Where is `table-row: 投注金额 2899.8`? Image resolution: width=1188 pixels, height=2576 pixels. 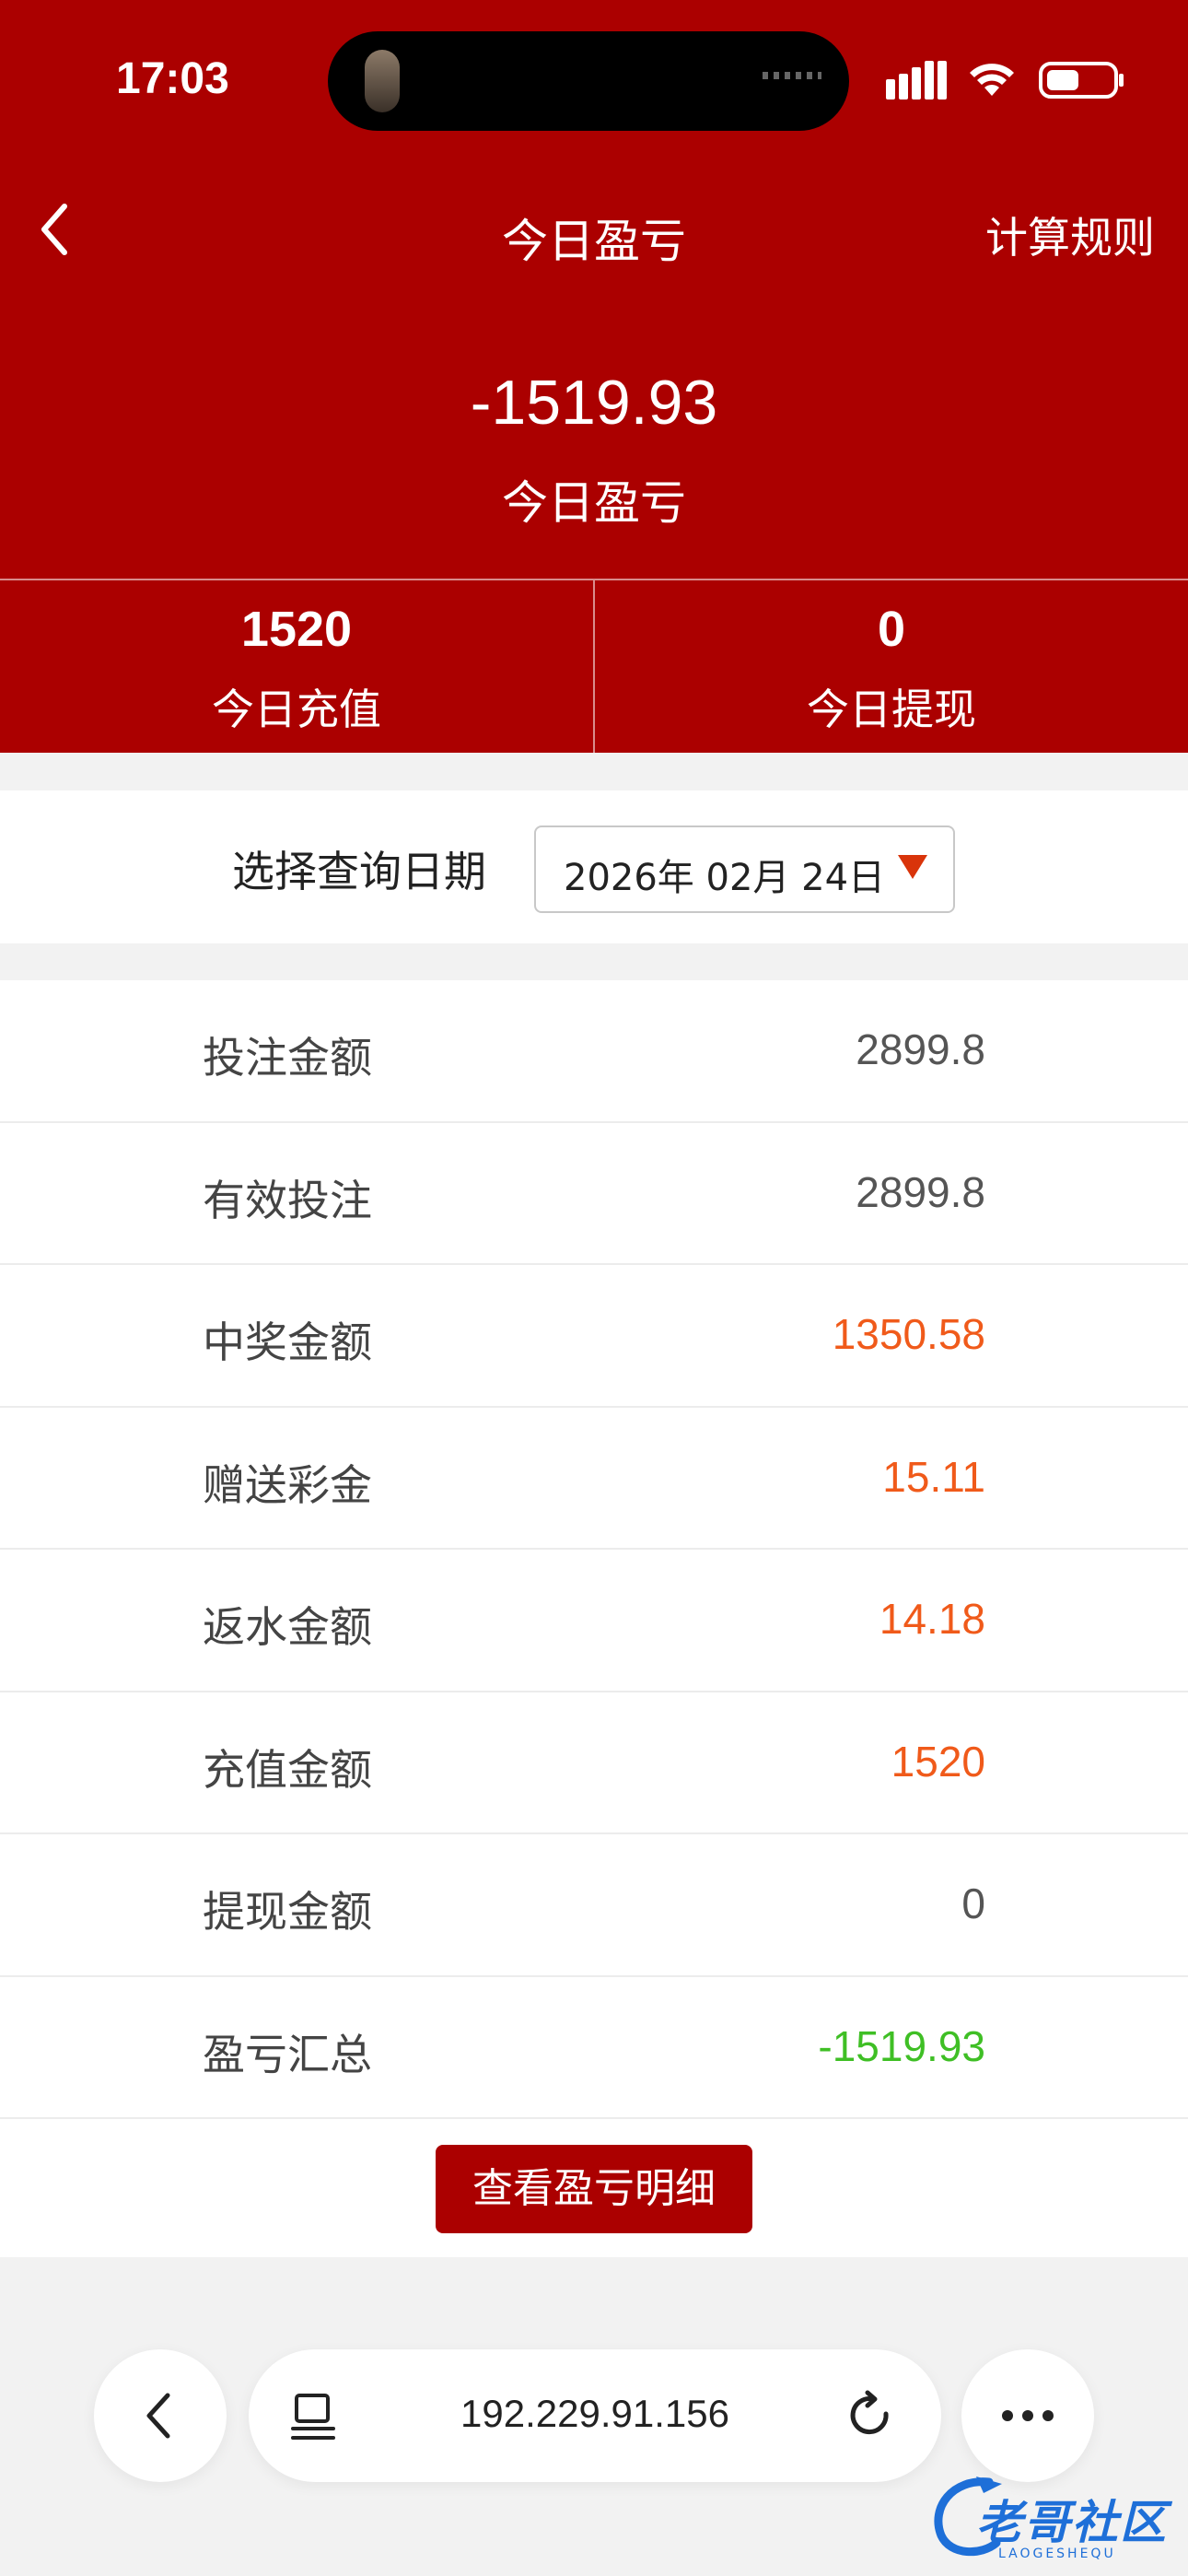 table-row: 投注金额 2899.8 is located at coordinates (594, 1051).